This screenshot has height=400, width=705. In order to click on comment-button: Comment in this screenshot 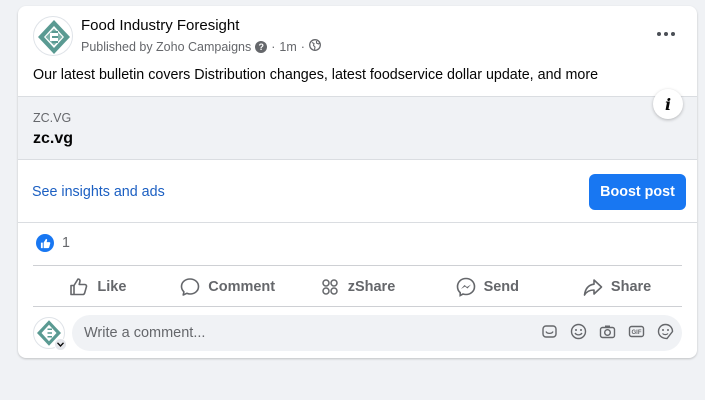, I will do `click(228, 287)`.